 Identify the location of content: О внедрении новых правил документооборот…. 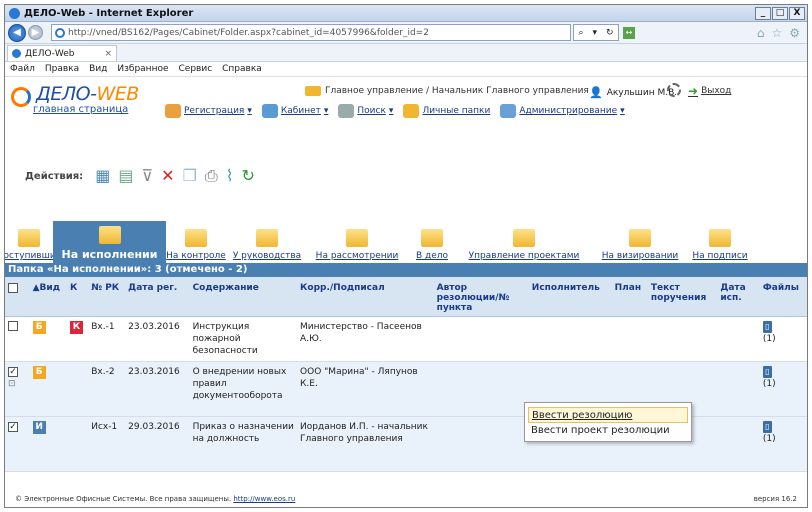
(243, 389).